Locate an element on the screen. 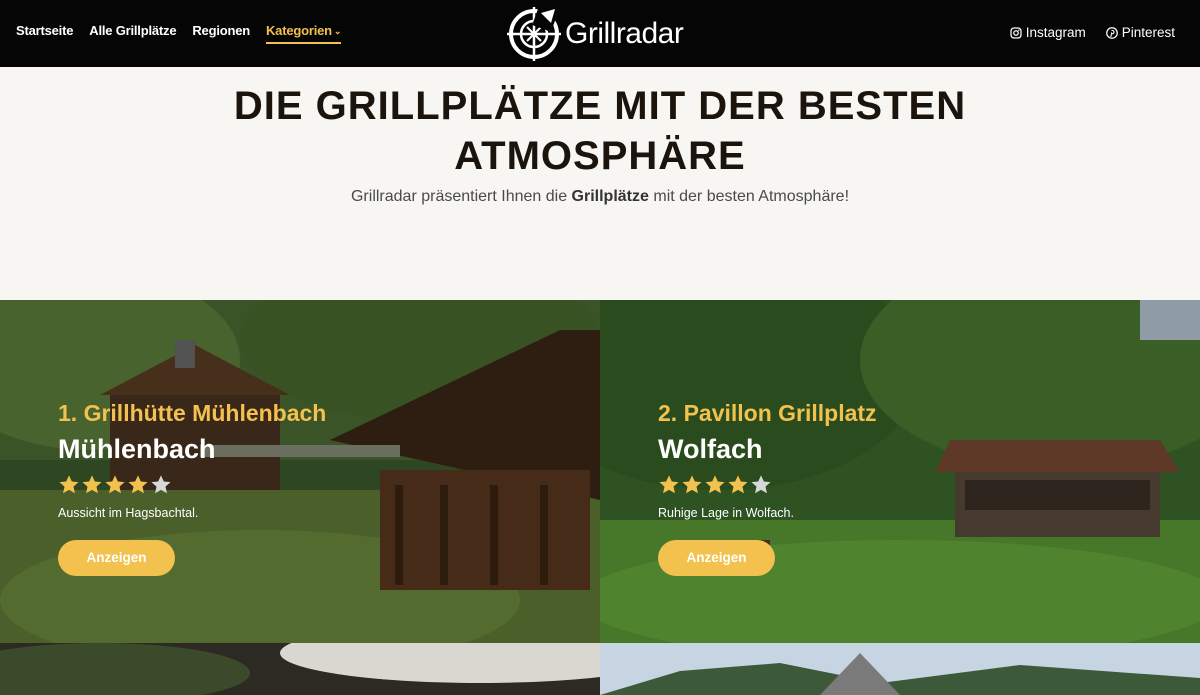 This screenshot has width=1200, height=695. subtitle-post: mit der besten Atmosphäre! is located at coordinates (751, 196).